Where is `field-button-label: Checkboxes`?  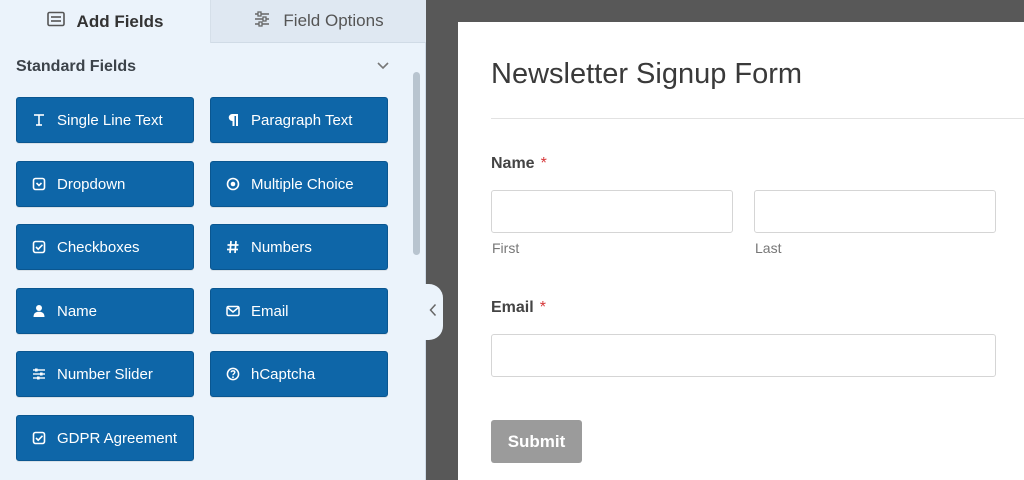
field-button-label: Checkboxes is located at coordinates (98, 247).